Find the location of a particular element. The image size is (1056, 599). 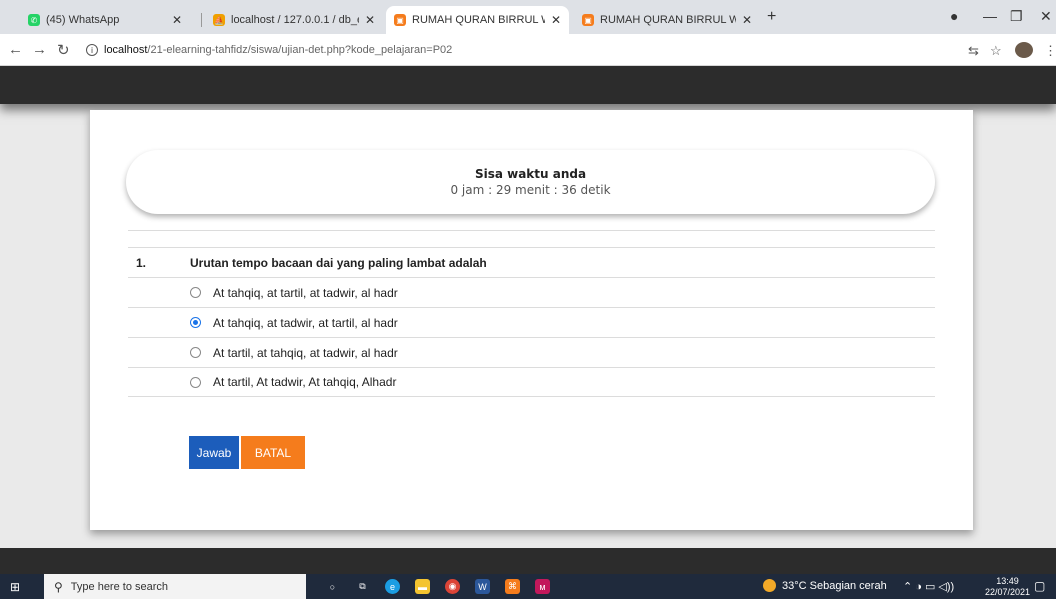

system-tray-icons: ⌃ ◑ ▭ ◁)) is located at coordinates (928, 586).